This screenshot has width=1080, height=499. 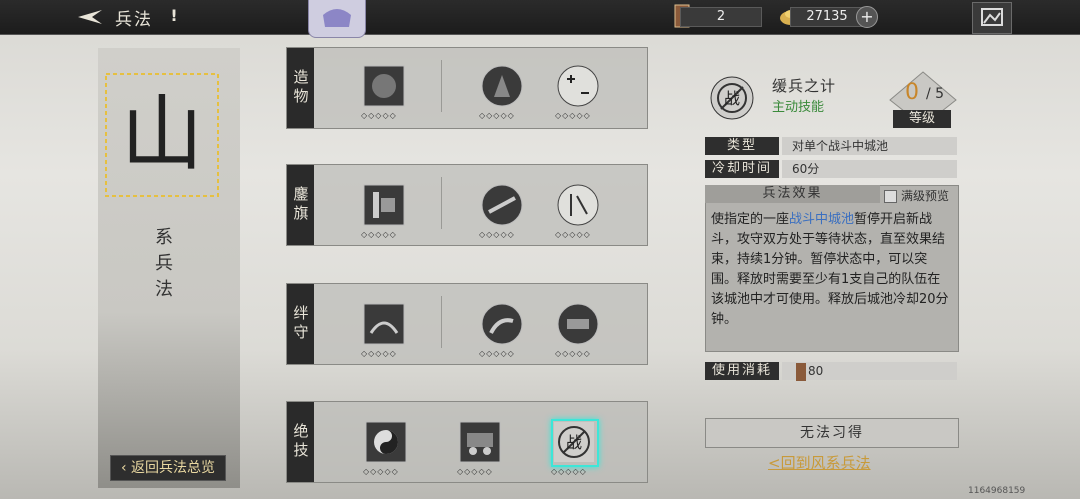 I want to click on add-gold-button: +, so click(x=867, y=17).